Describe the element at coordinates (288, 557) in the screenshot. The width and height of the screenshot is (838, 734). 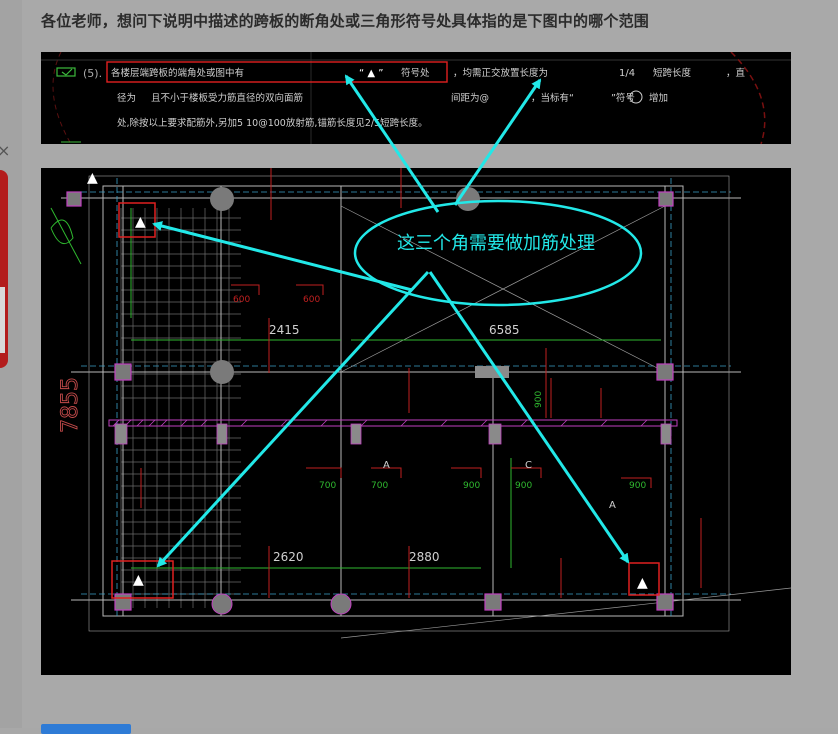
I see `dim-2620-label: 2620` at that location.